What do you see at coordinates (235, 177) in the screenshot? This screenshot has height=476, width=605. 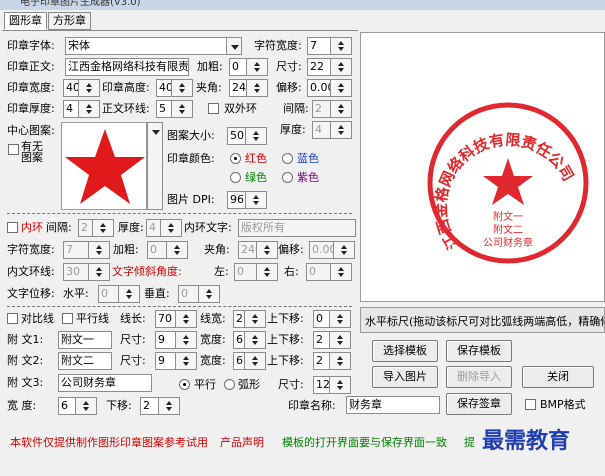 I see `color-green-radio` at bounding box center [235, 177].